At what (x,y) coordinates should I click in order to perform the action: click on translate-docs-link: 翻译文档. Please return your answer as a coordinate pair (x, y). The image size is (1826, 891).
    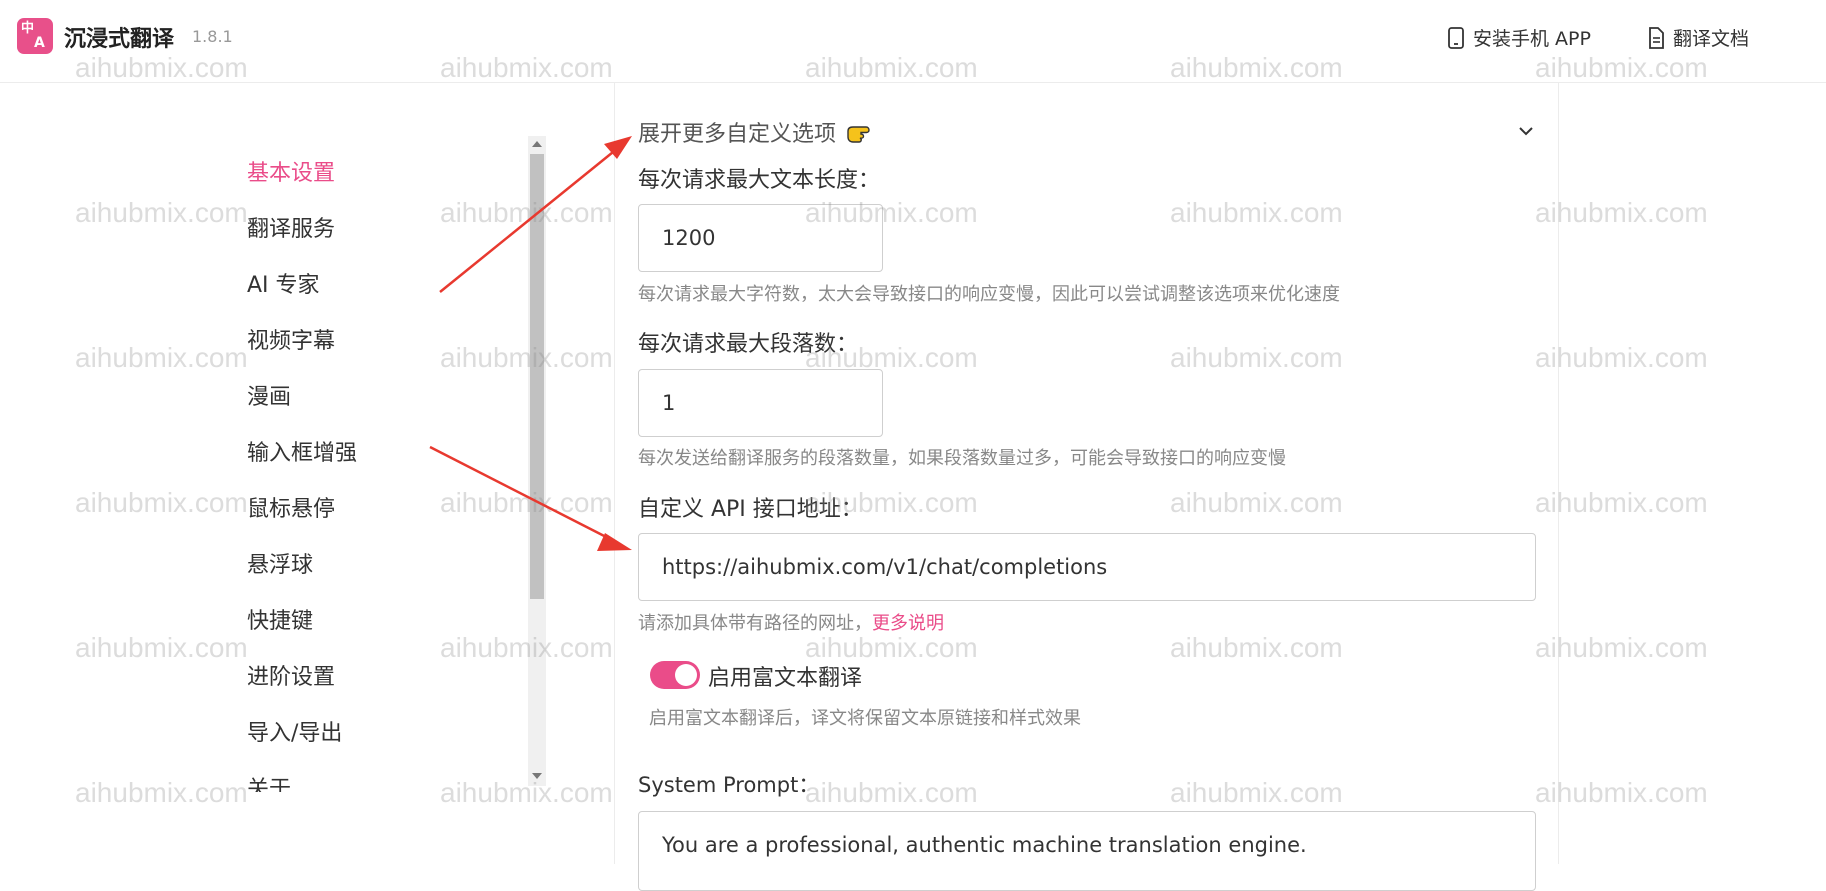
    Looking at the image, I should click on (1698, 37).